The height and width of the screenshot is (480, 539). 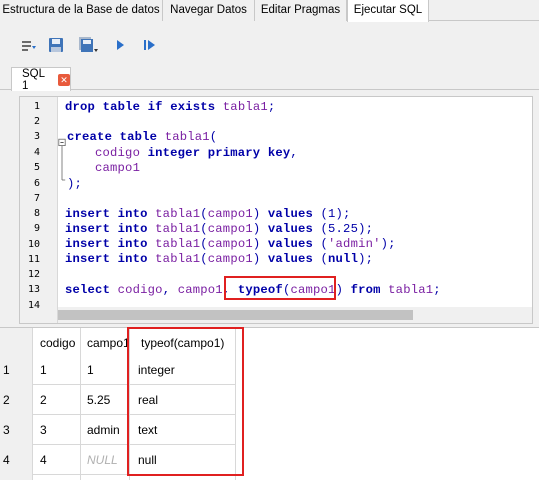 I want to click on column-header-campo1: campo1, so click(x=108, y=343).